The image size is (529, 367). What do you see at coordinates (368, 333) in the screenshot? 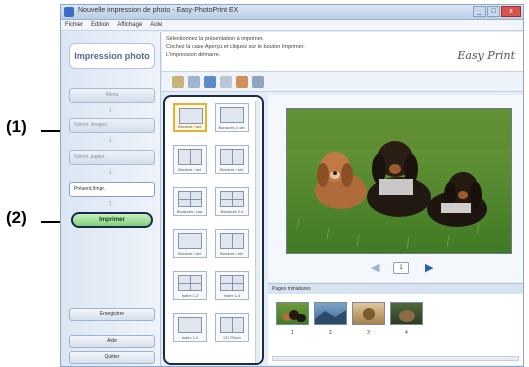
I see `thumbnail-number: 3` at bounding box center [368, 333].